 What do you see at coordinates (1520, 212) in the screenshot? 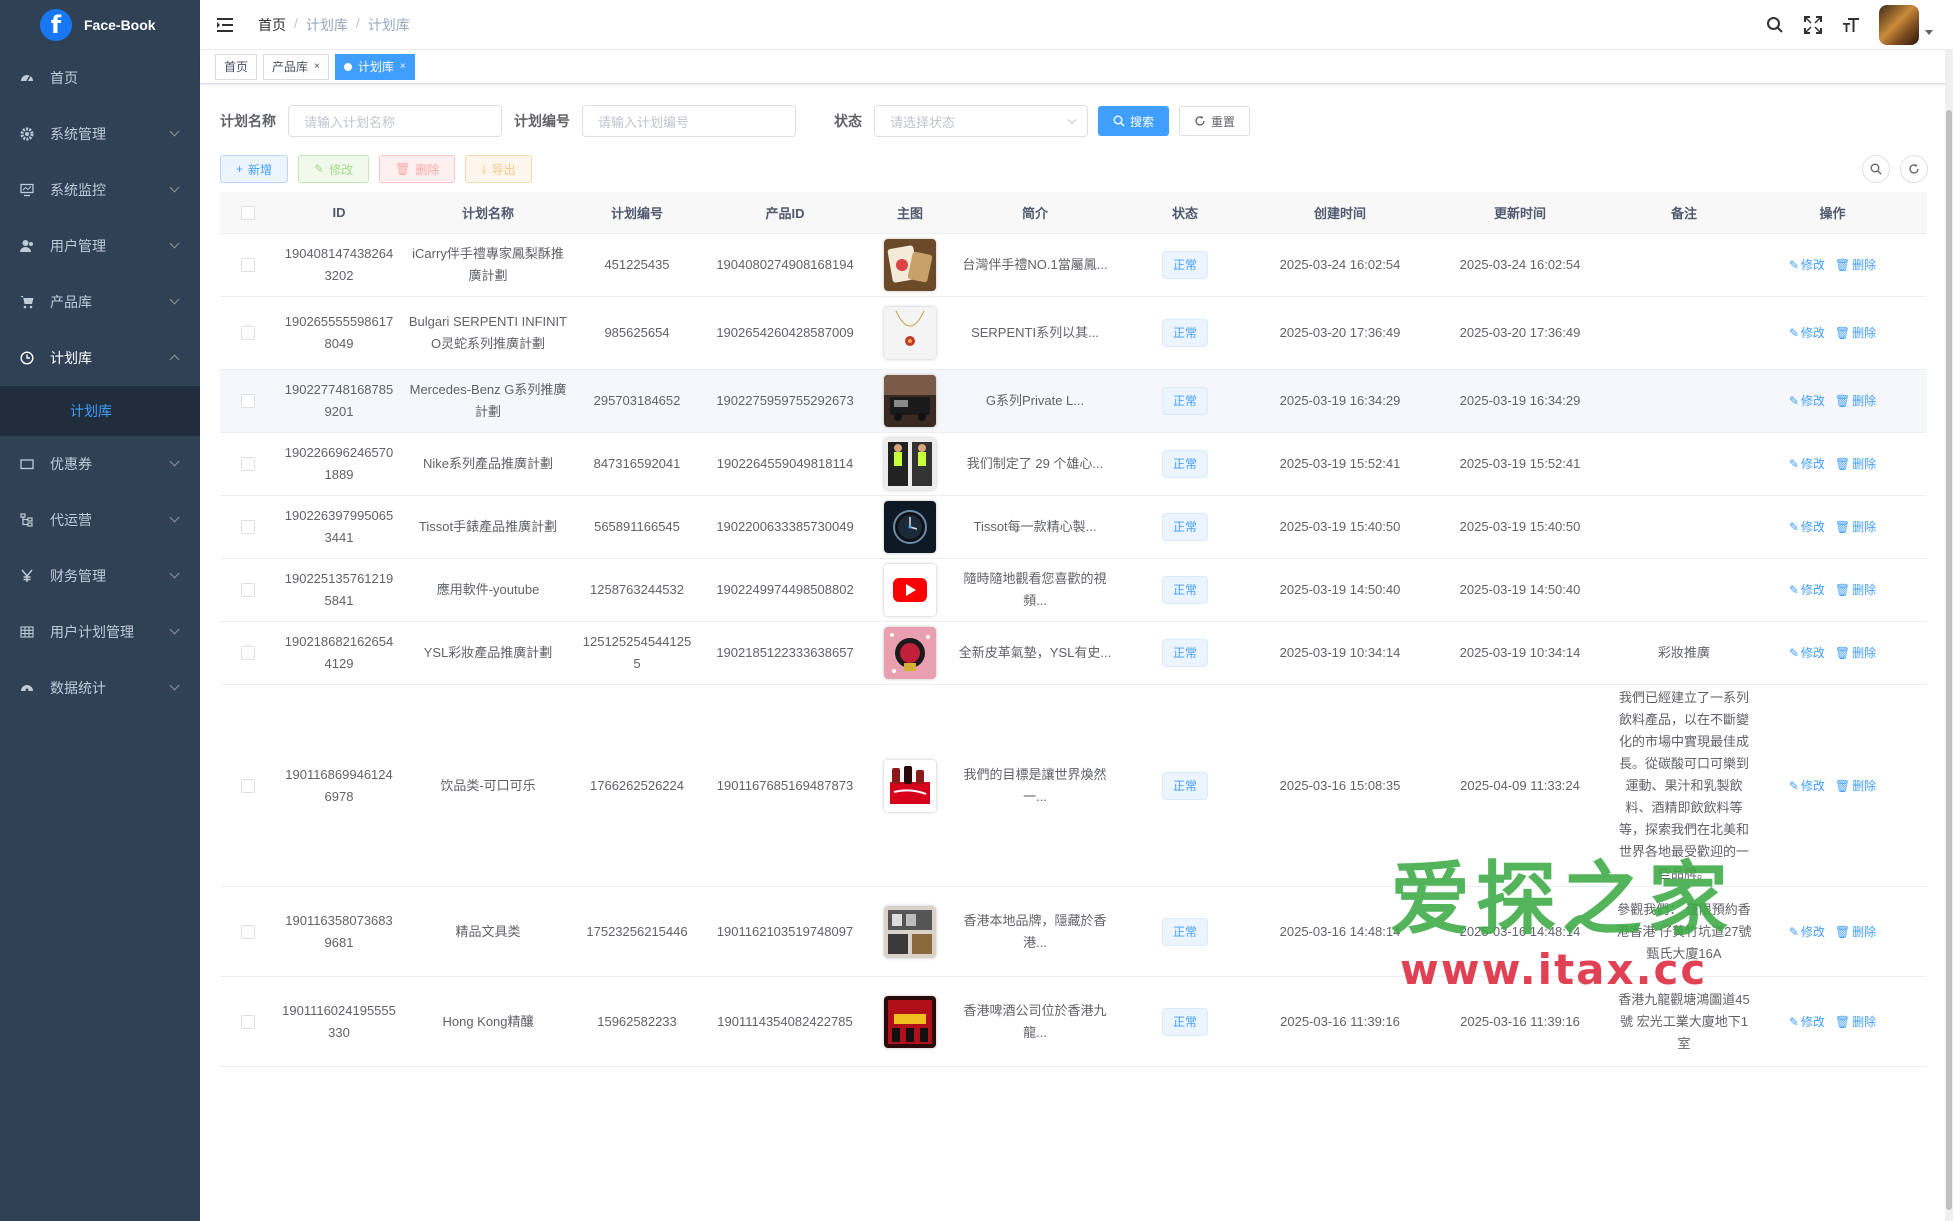
I see `col-updated: 更新时间` at bounding box center [1520, 212].